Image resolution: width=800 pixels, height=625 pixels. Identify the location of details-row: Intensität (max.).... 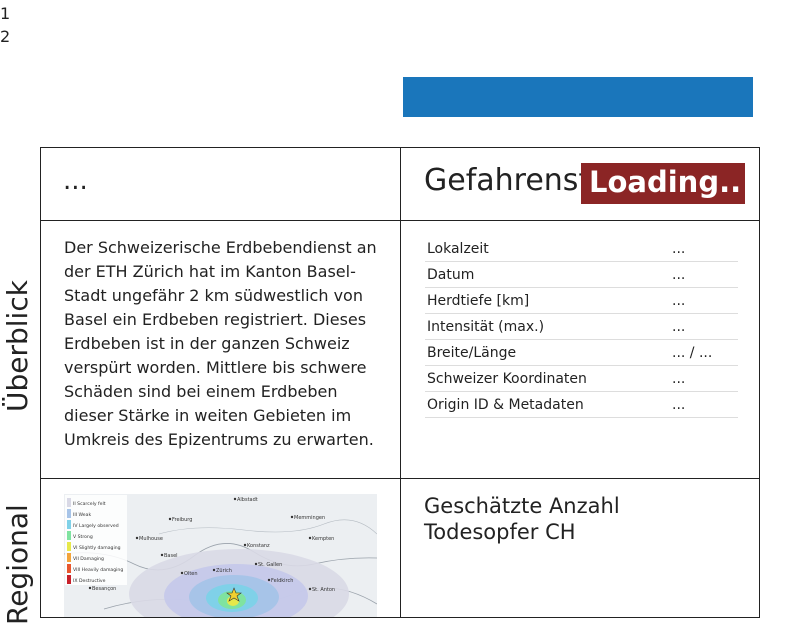
(581, 326).